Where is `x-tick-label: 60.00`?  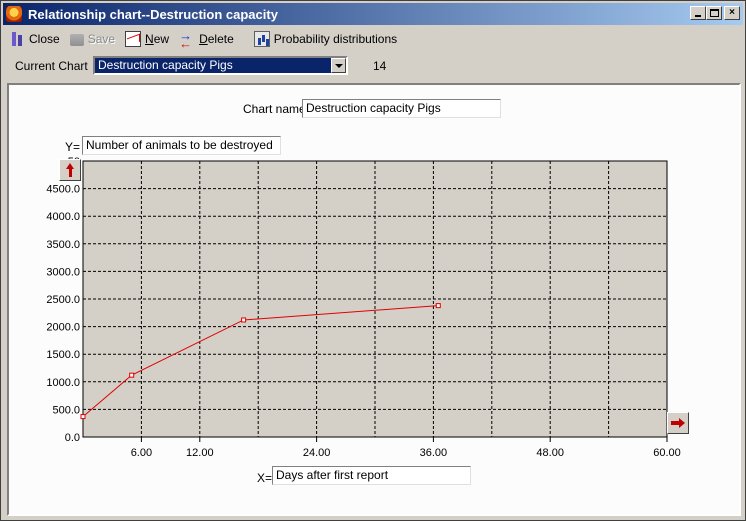 x-tick-label: 60.00 is located at coordinates (667, 453).